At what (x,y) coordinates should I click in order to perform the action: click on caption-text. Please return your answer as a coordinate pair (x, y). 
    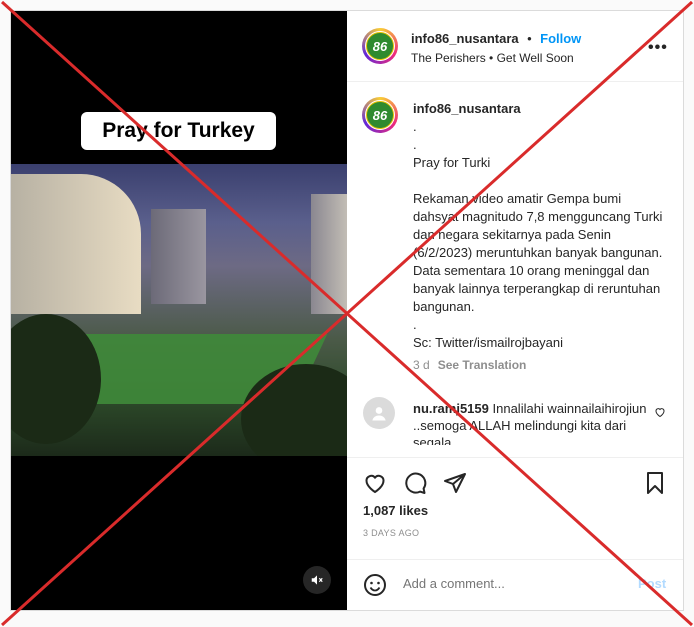
    Looking at the image, I should click on (538, 110).